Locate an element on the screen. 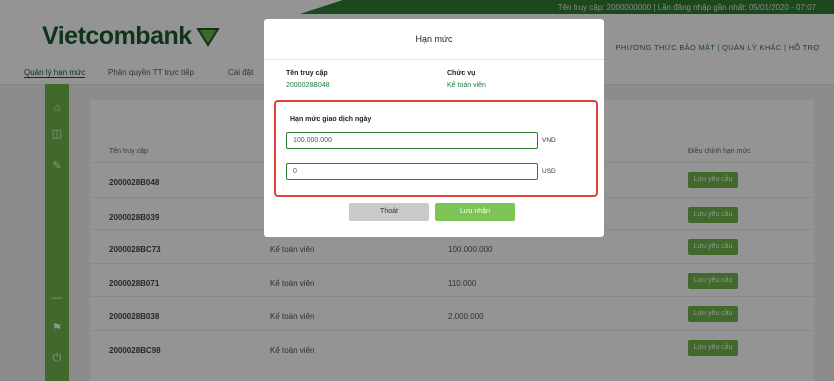 The height and width of the screenshot is (381, 834). usd-limit-input: 0 is located at coordinates (412, 171).